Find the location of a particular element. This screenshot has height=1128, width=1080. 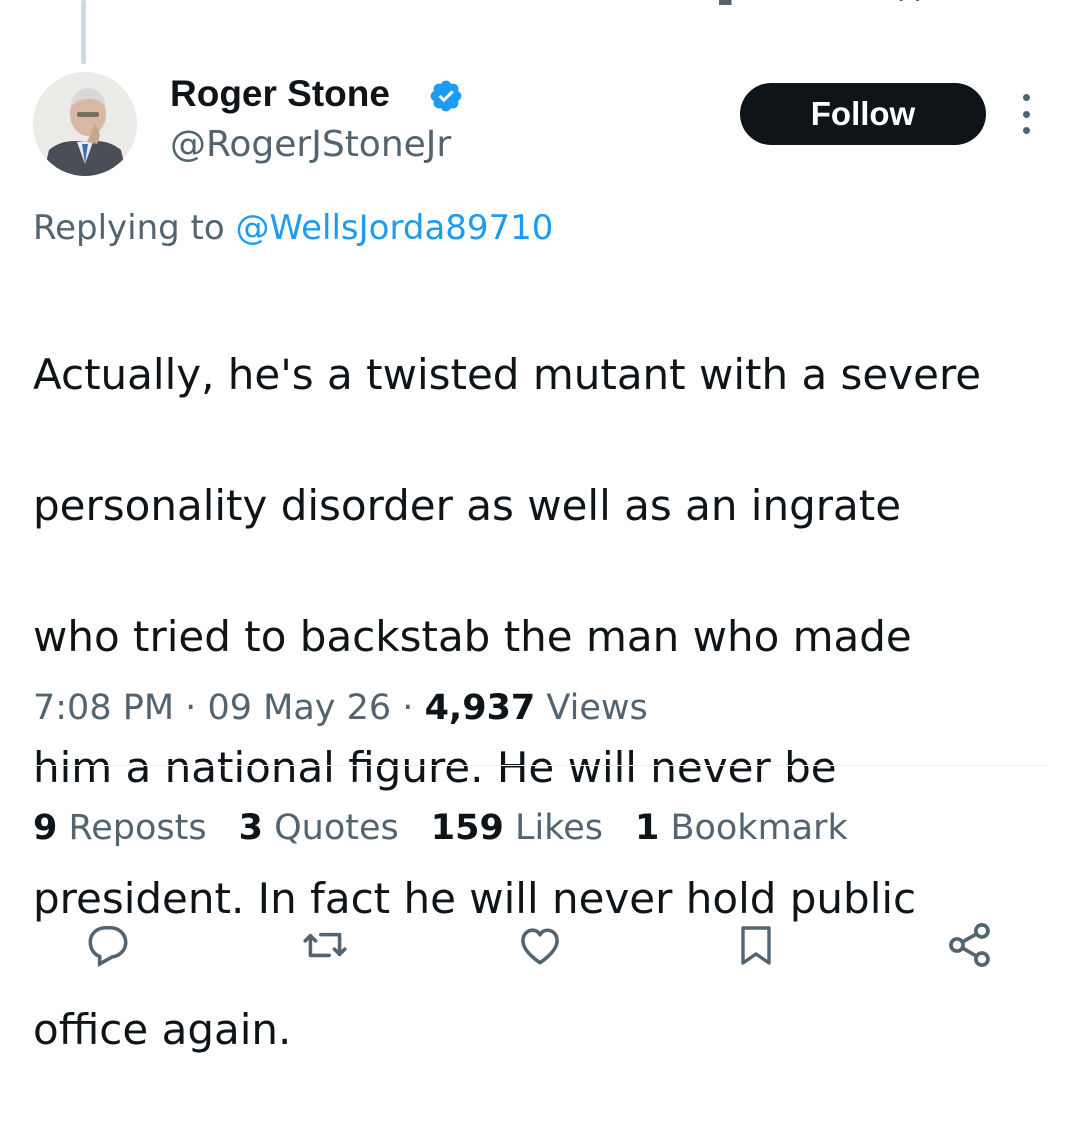

reply-icon is located at coordinates (108, 946).